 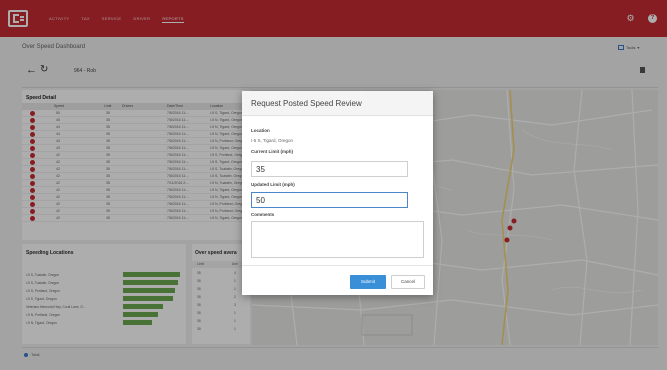 I want to click on location-label: Location, so click(x=260, y=130).